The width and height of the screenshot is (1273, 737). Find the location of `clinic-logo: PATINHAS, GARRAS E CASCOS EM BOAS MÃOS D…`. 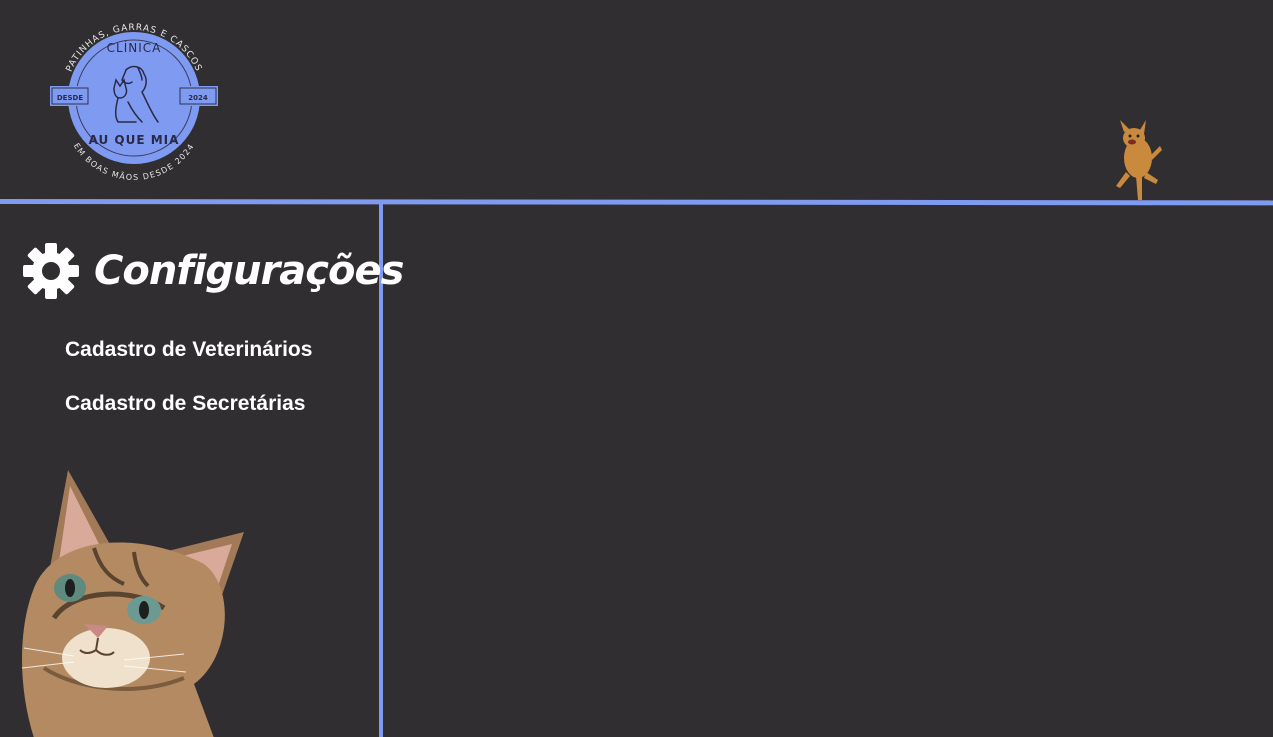

clinic-logo: PATINHAS, GARRAS E CASCOS EM BOAS MÃOS D… is located at coordinates (134, 99).